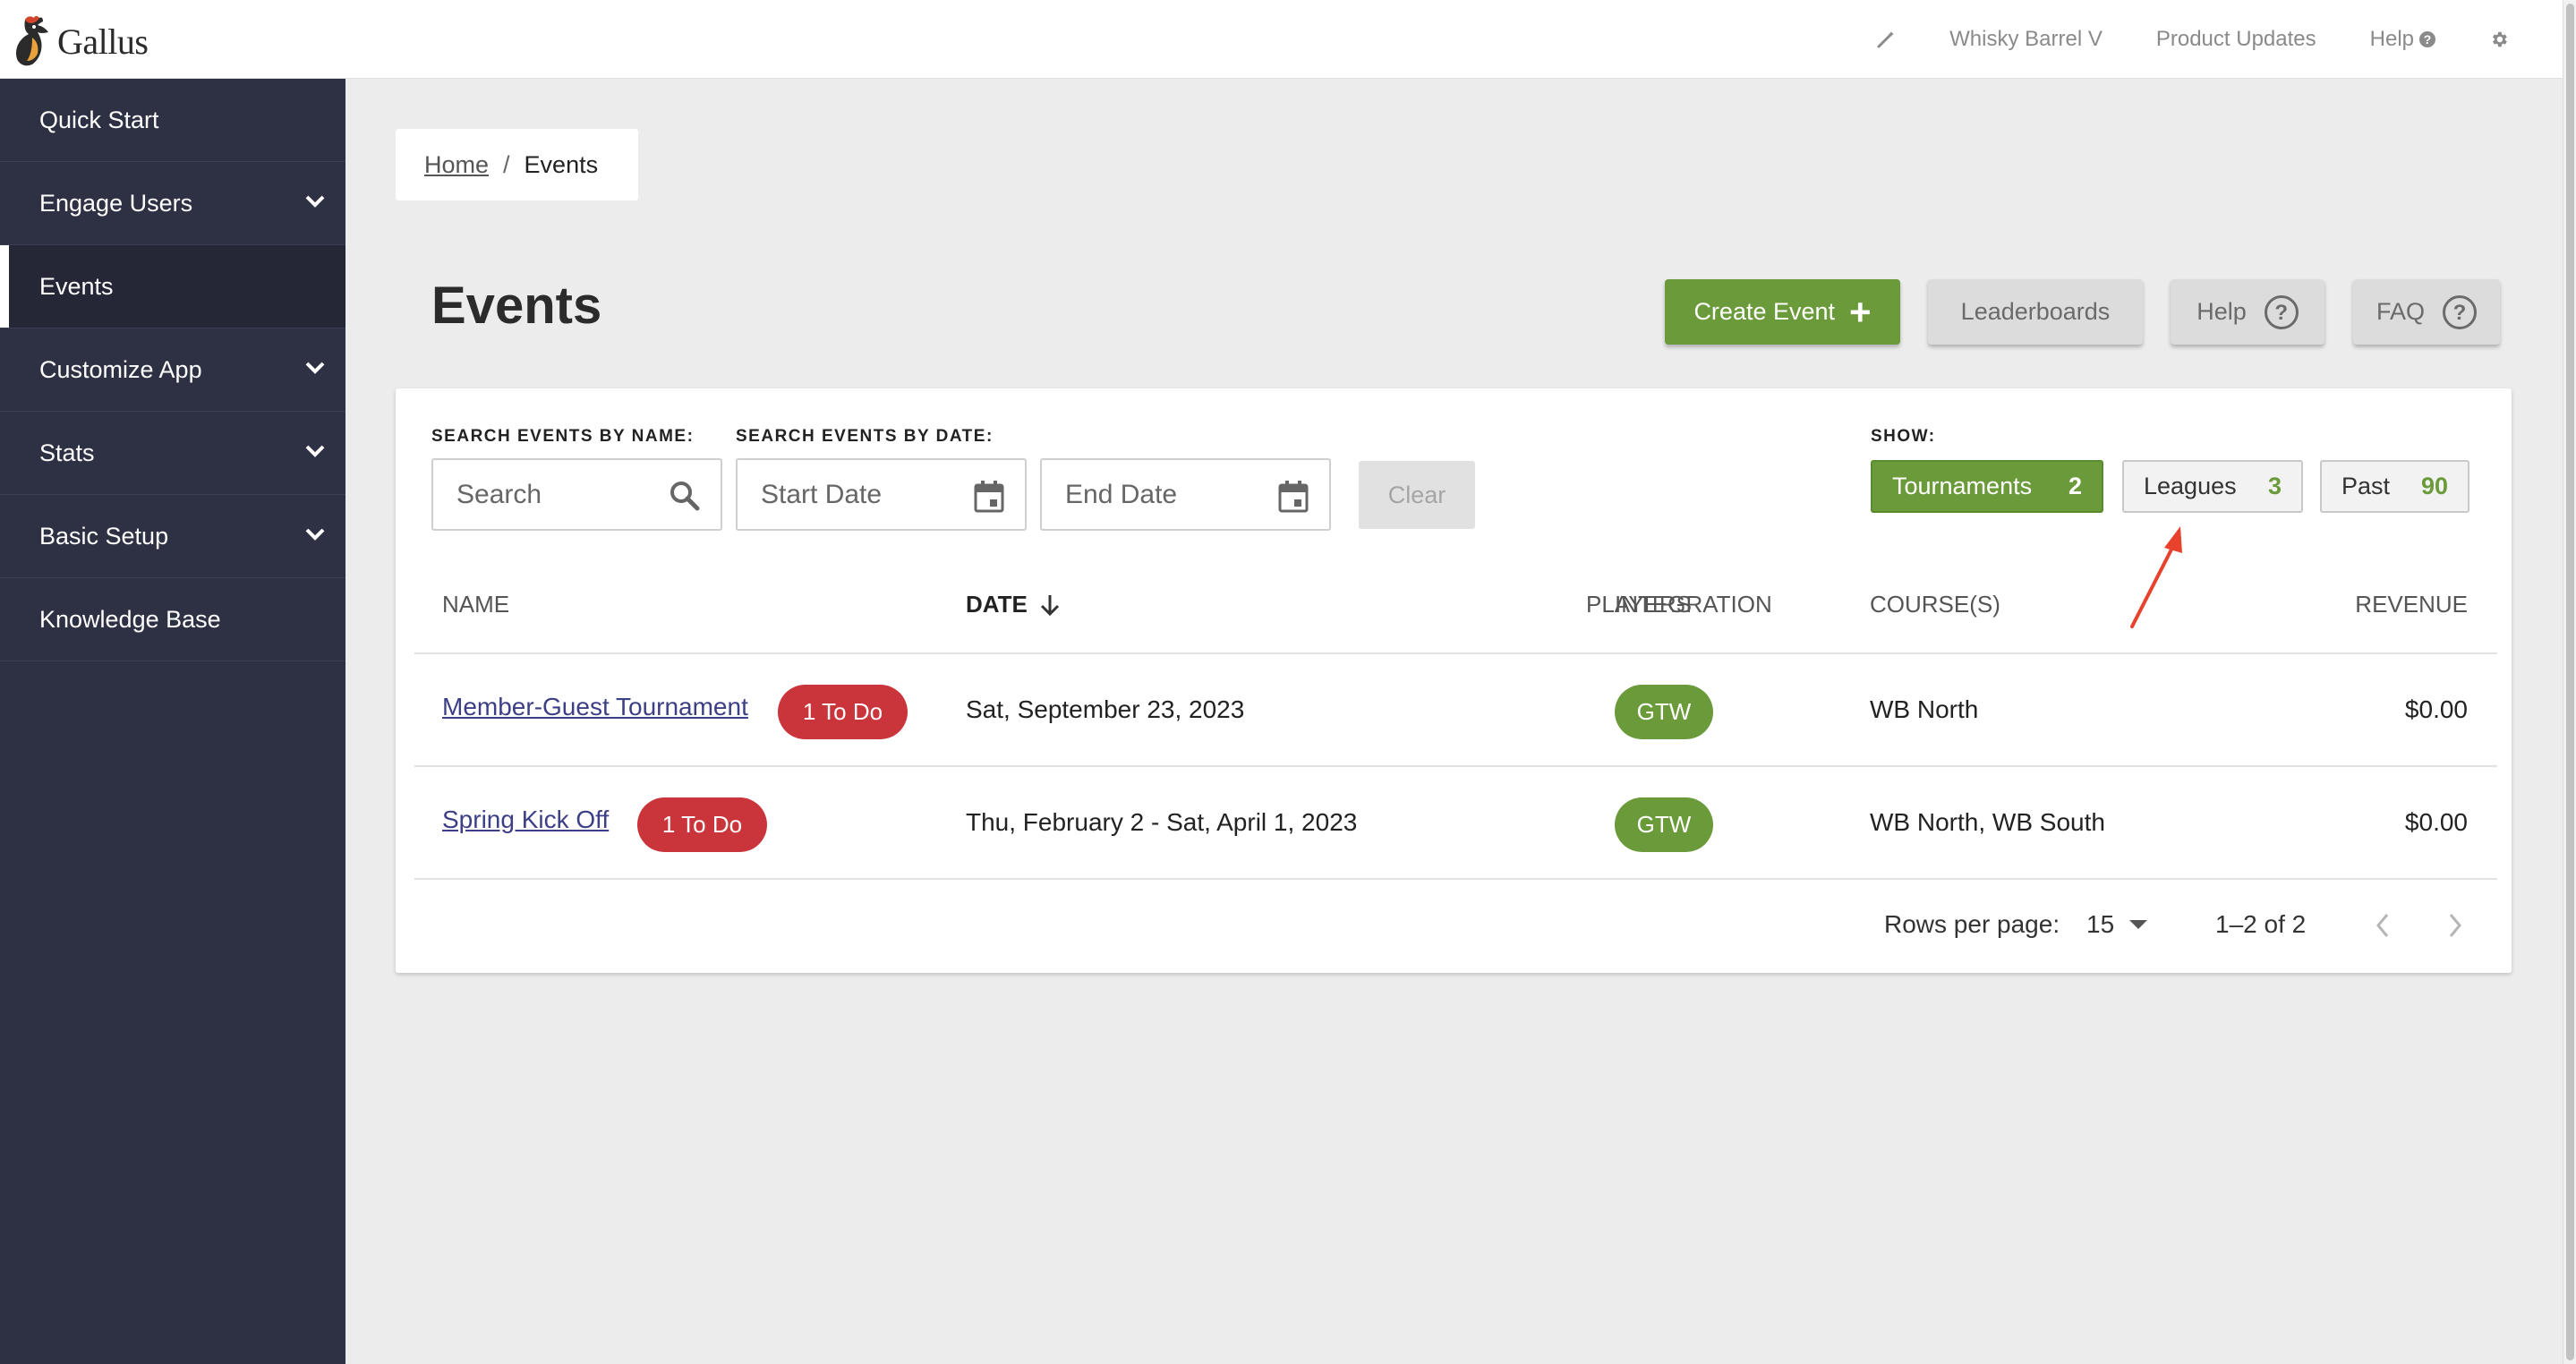 This screenshot has height=1364, width=2576. I want to click on column-header-date: DATE, so click(1014, 604).